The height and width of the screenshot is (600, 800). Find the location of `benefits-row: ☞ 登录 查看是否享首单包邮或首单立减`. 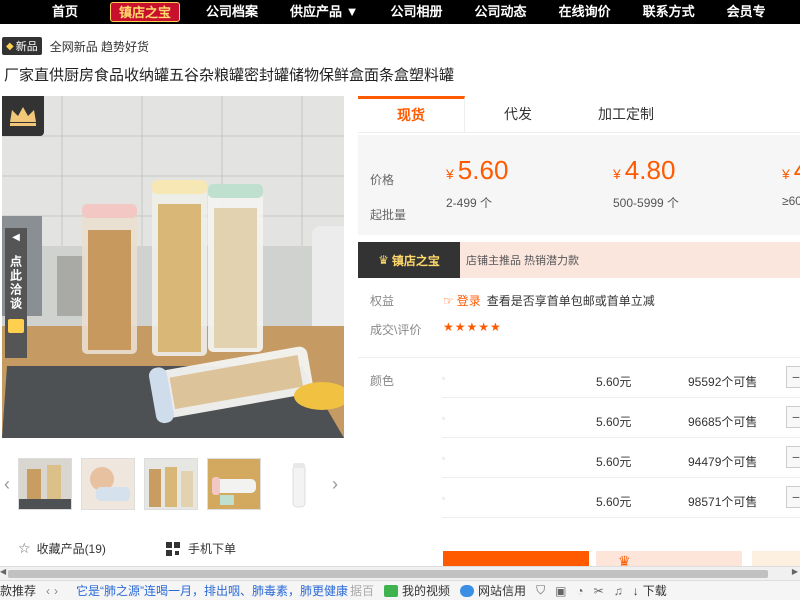

benefits-row: ☞ 登录 查看是否享首单包邮或首单立减 is located at coordinates (549, 300).